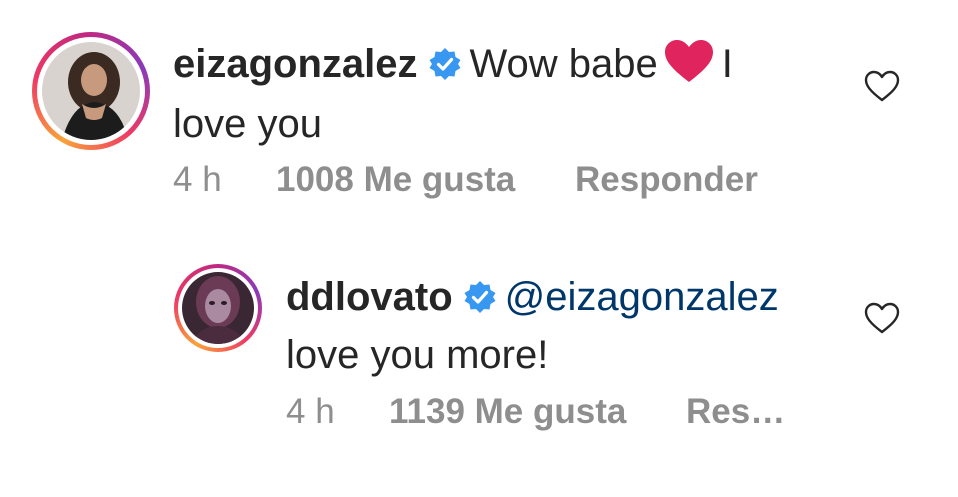  Describe the element at coordinates (369, 297) in the screenshot. I see `username: ddlovato` at that location.